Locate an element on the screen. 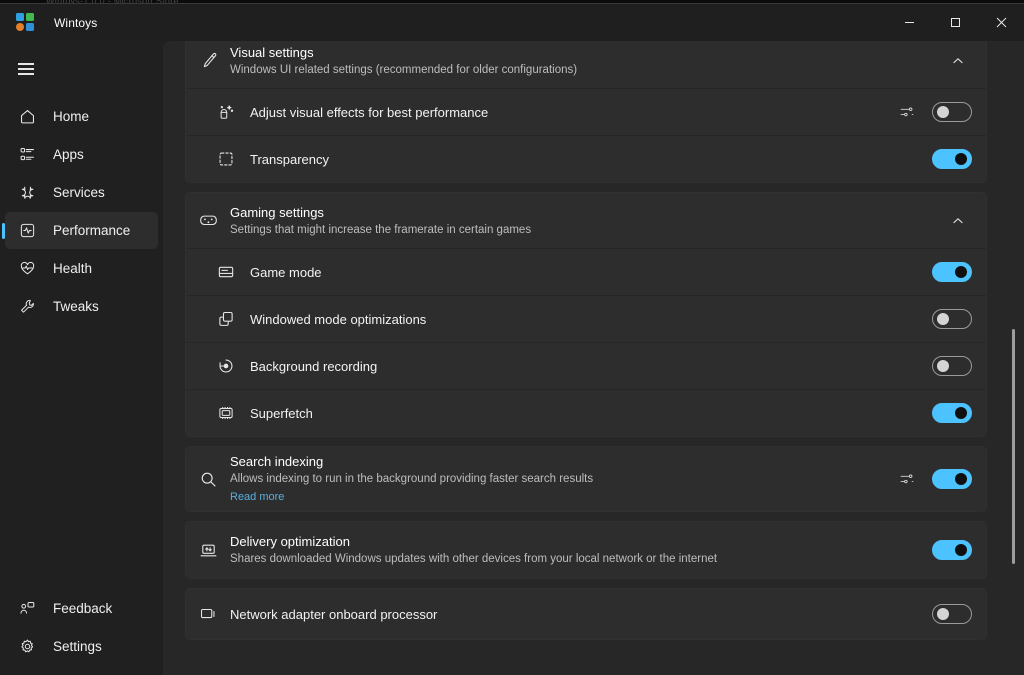 The height and width of the screenshot is (675, 1024). performance-icon is located at coordinates (27, 231).